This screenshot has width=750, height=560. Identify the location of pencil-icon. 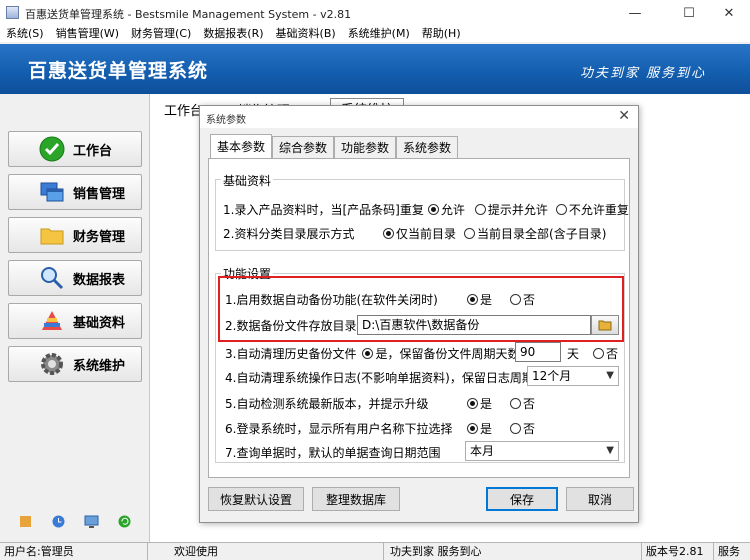
(25, 521).